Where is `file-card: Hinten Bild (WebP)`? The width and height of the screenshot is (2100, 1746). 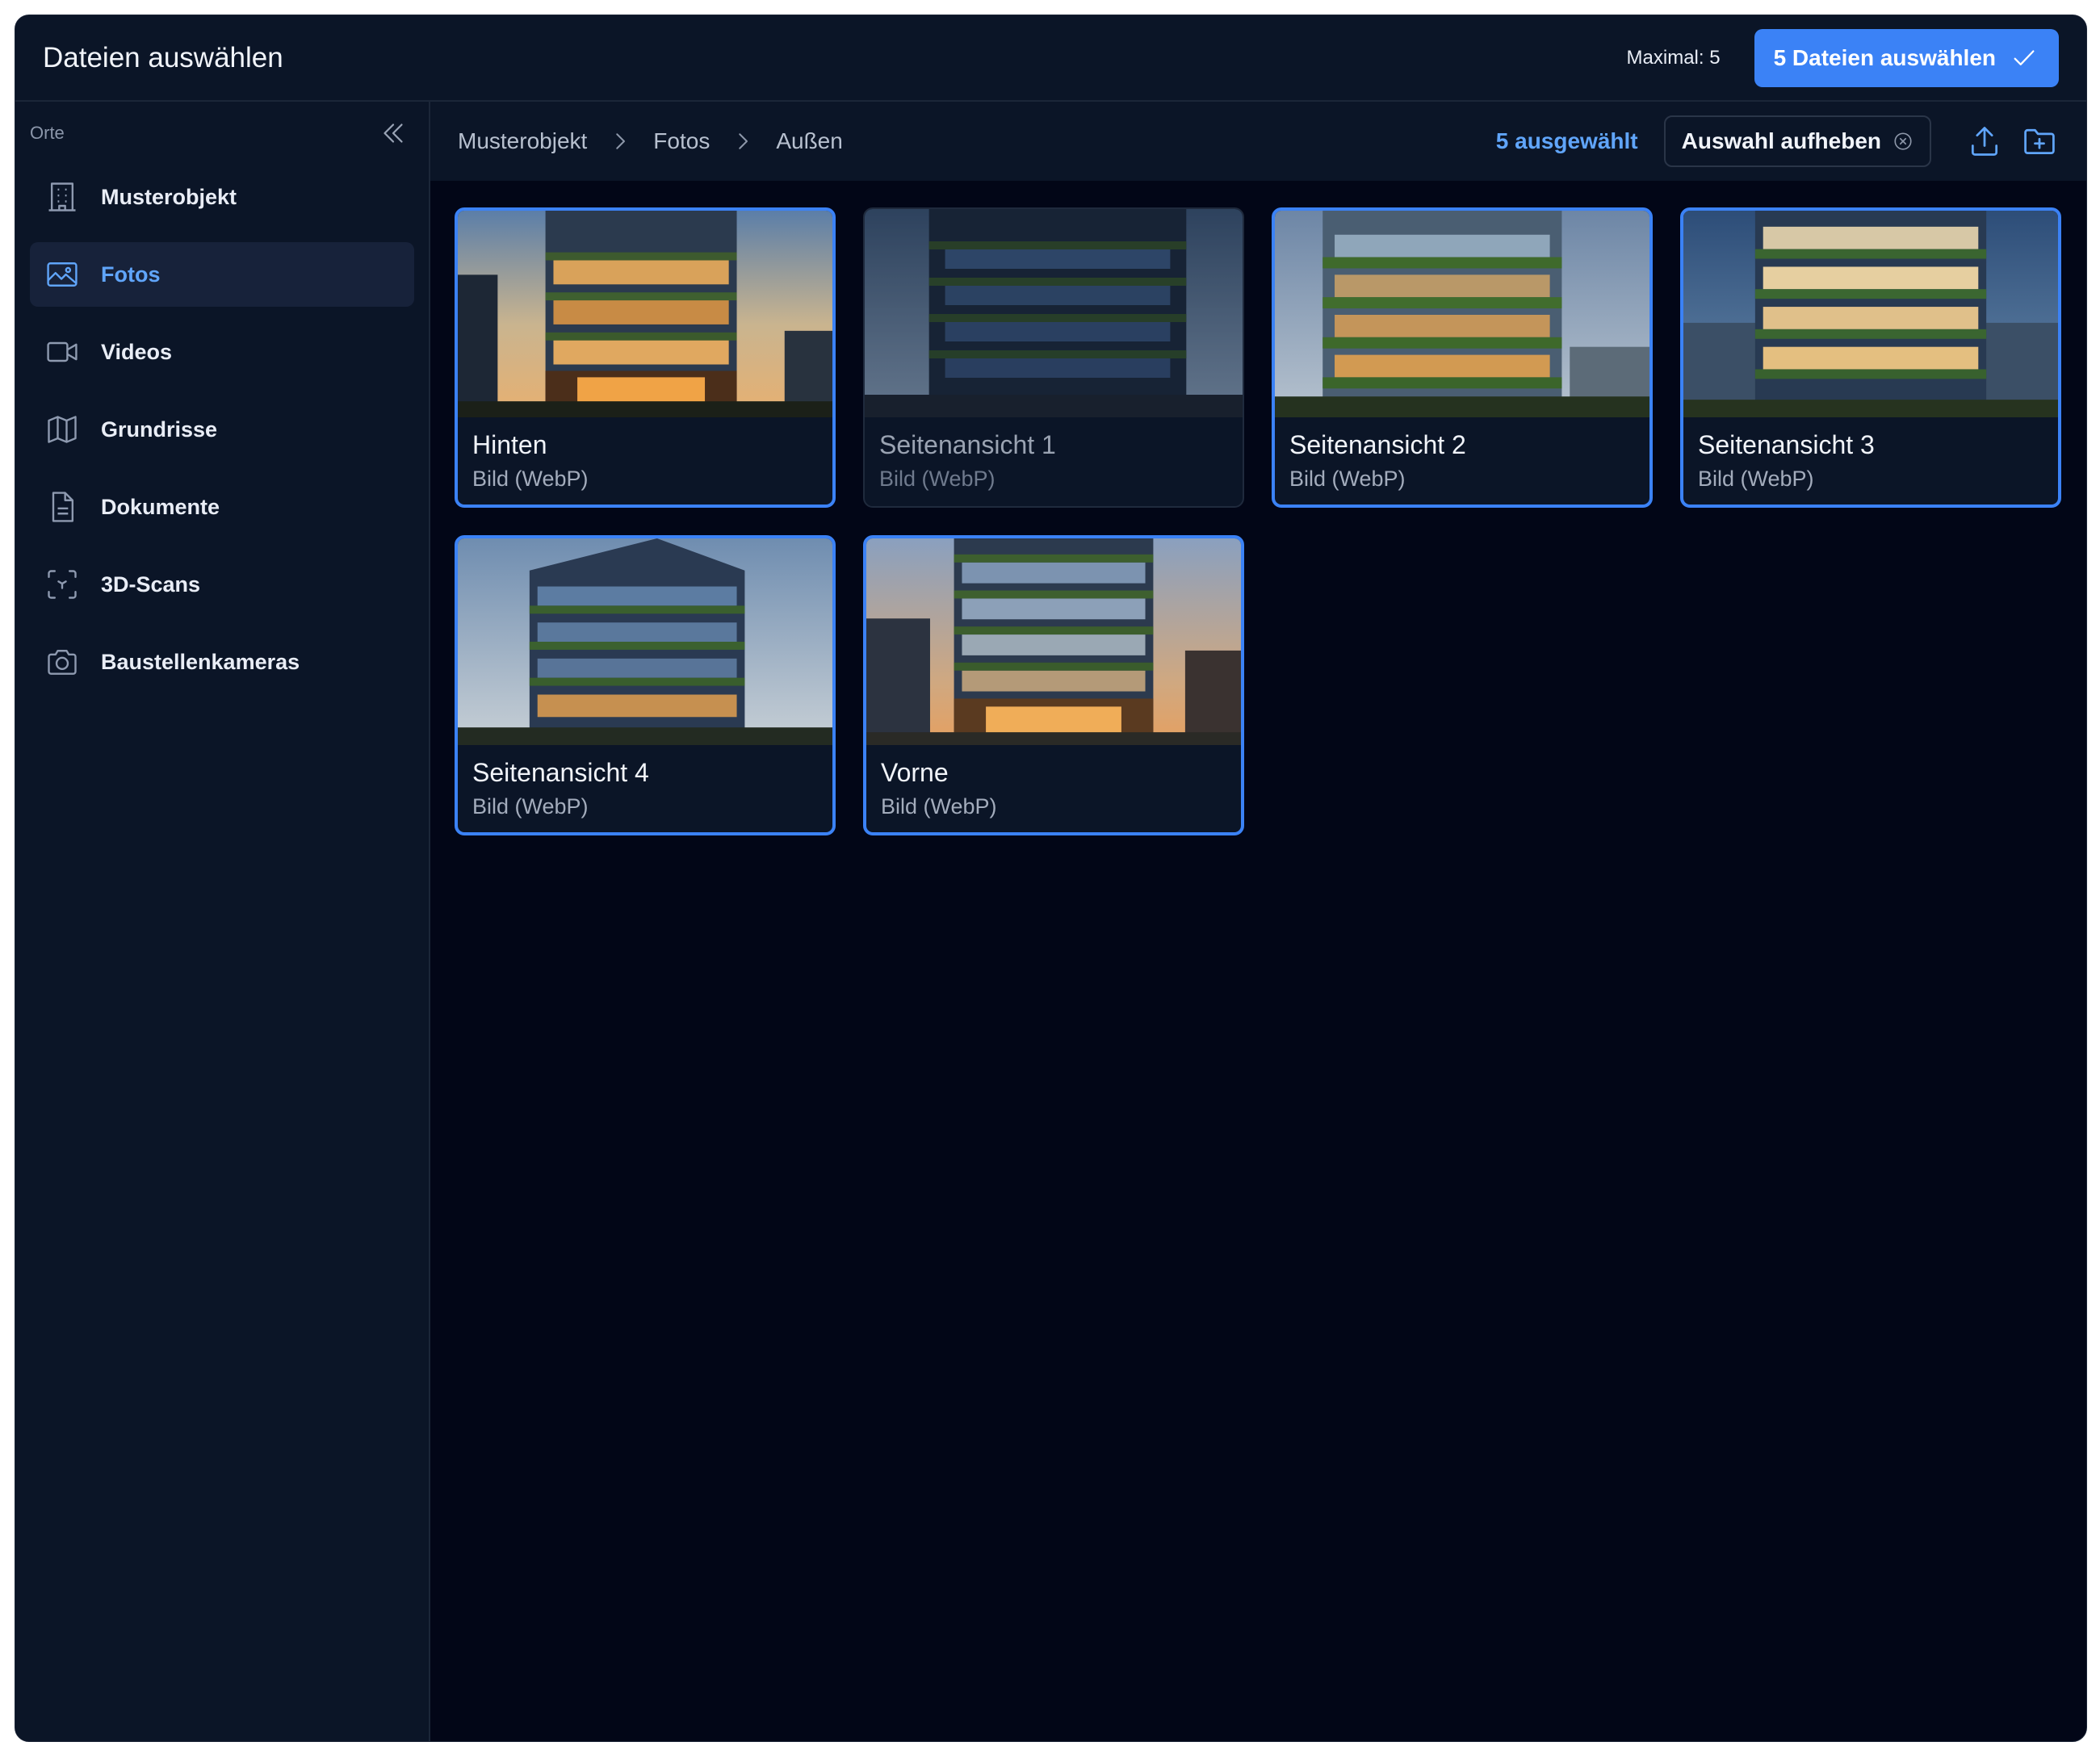
file-card: Hinten Bild (WebP) is located at coordinates (646, 357).